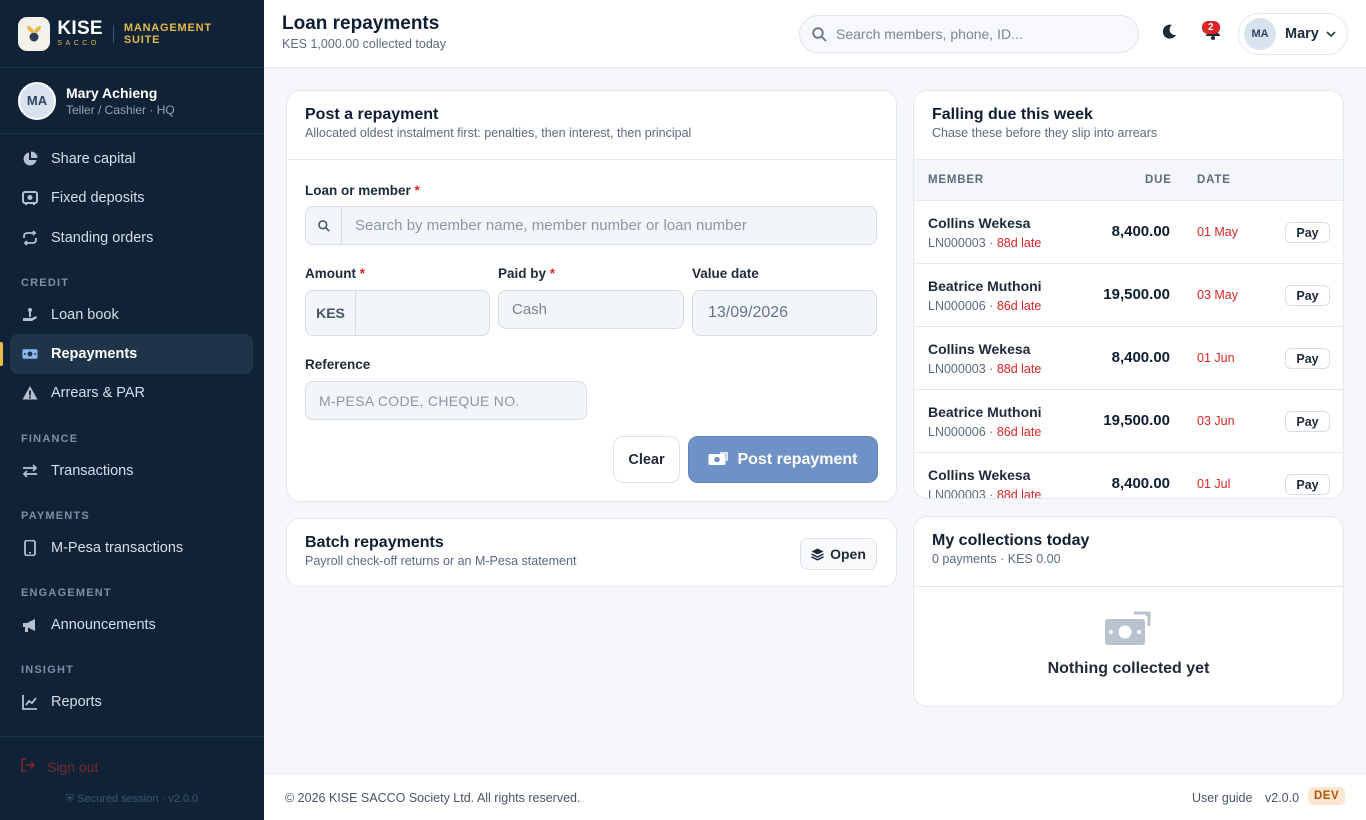 The height and width of the screenshot is (820, 1366). Describe the element at coordinates (113, 33) in the screenshot. I see `brand-divider` at that location.